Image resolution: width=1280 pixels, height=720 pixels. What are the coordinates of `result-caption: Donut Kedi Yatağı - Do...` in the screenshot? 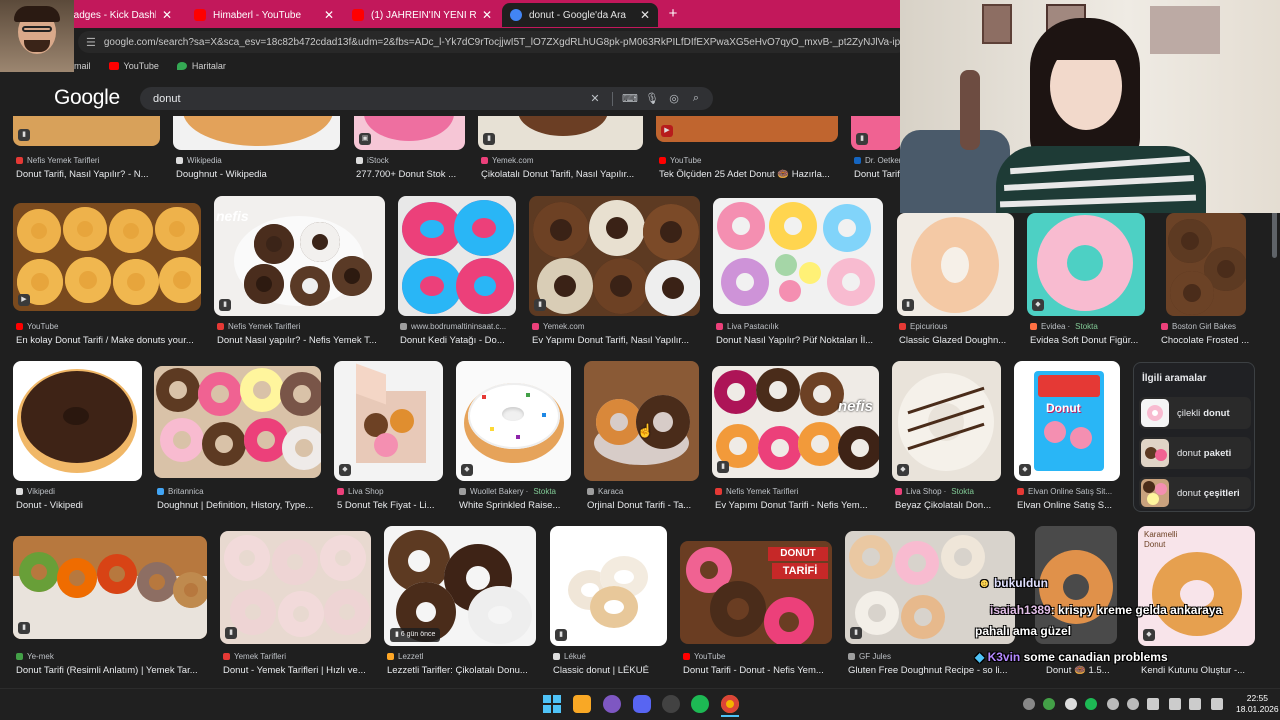 It's located at (459, 340).